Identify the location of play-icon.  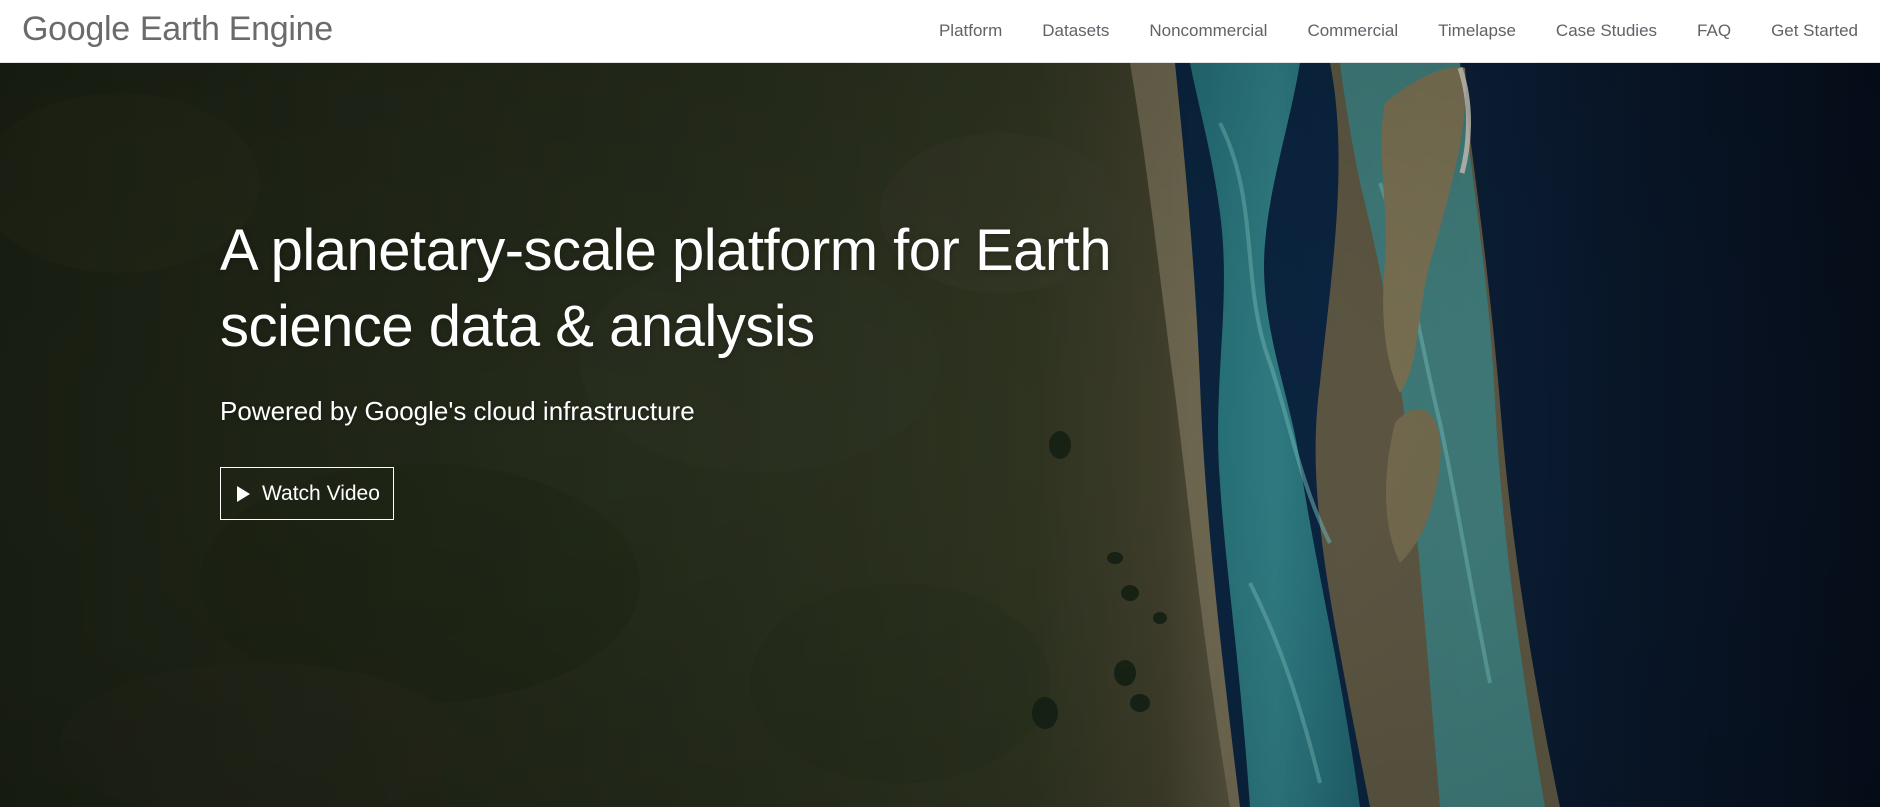
(243, 493).